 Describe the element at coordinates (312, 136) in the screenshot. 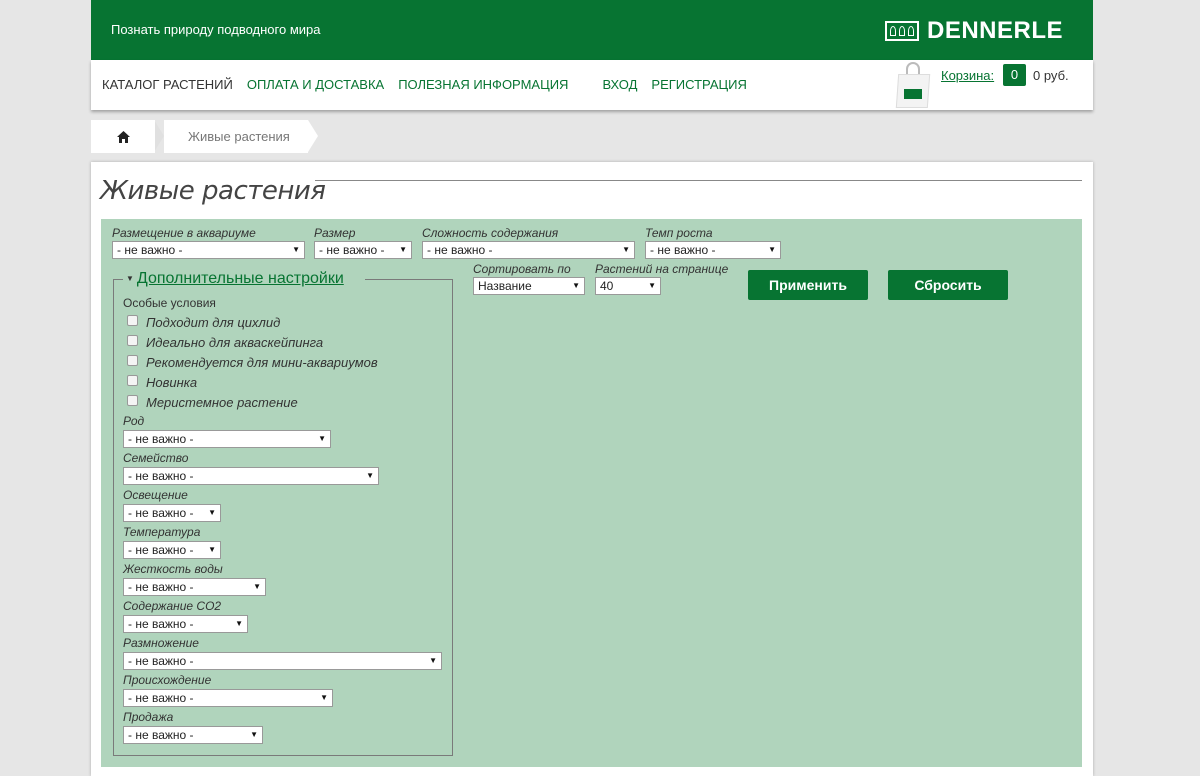

I see `breadcrumb-arrow` at that location.